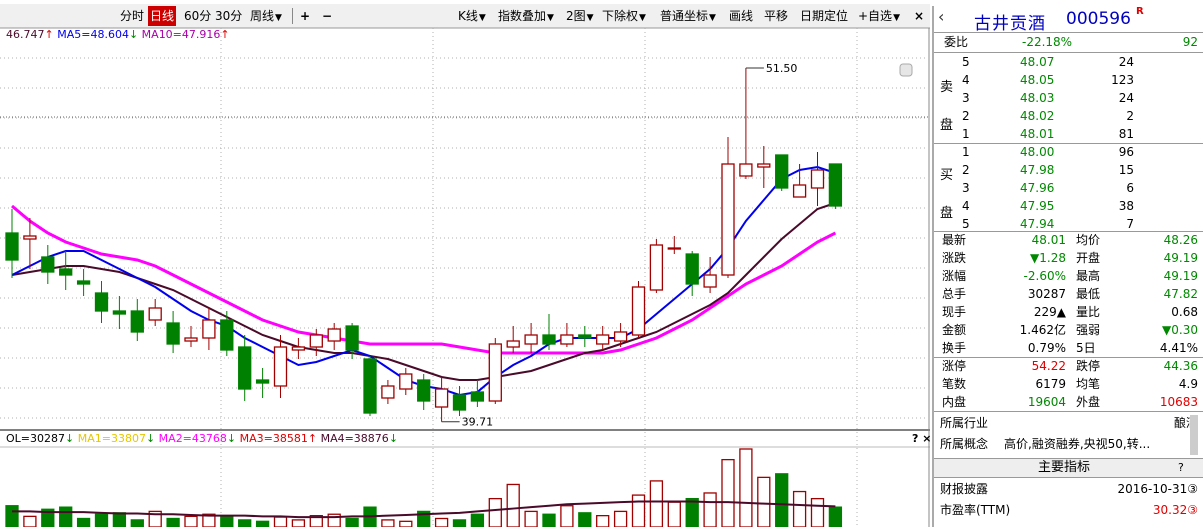 The height and width of the screenshot is (527, 1203). I want to click on draw-line-button: 画线, so click(741, 16).